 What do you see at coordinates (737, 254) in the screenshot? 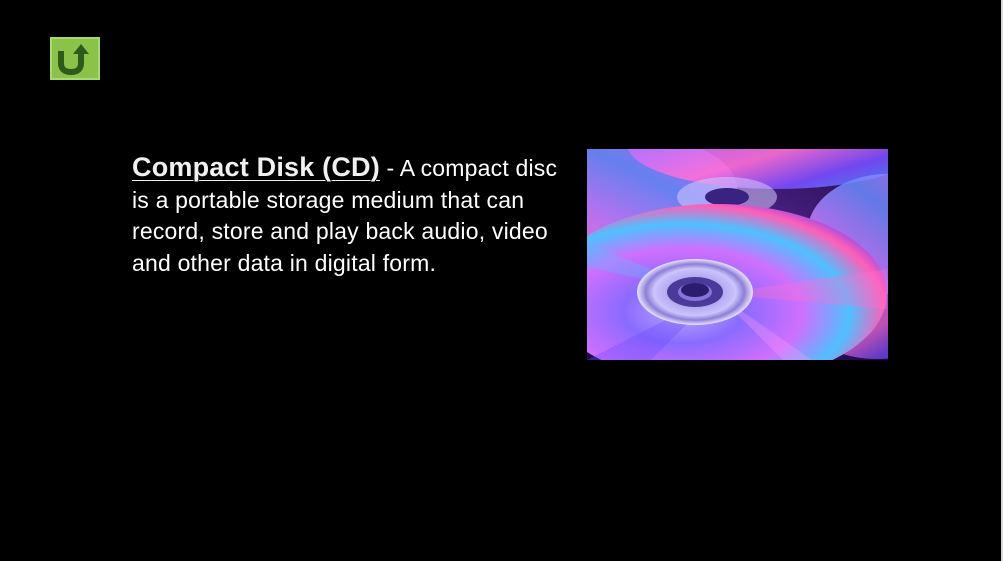
I see `compact-discs-photo` at bounding box center [737, 254].